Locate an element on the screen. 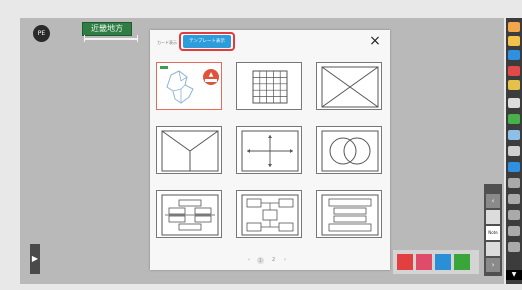 Image resolution: width=522 pixels, height=290 pixels. nav-next-button: › is located at coordinates (493, 265).